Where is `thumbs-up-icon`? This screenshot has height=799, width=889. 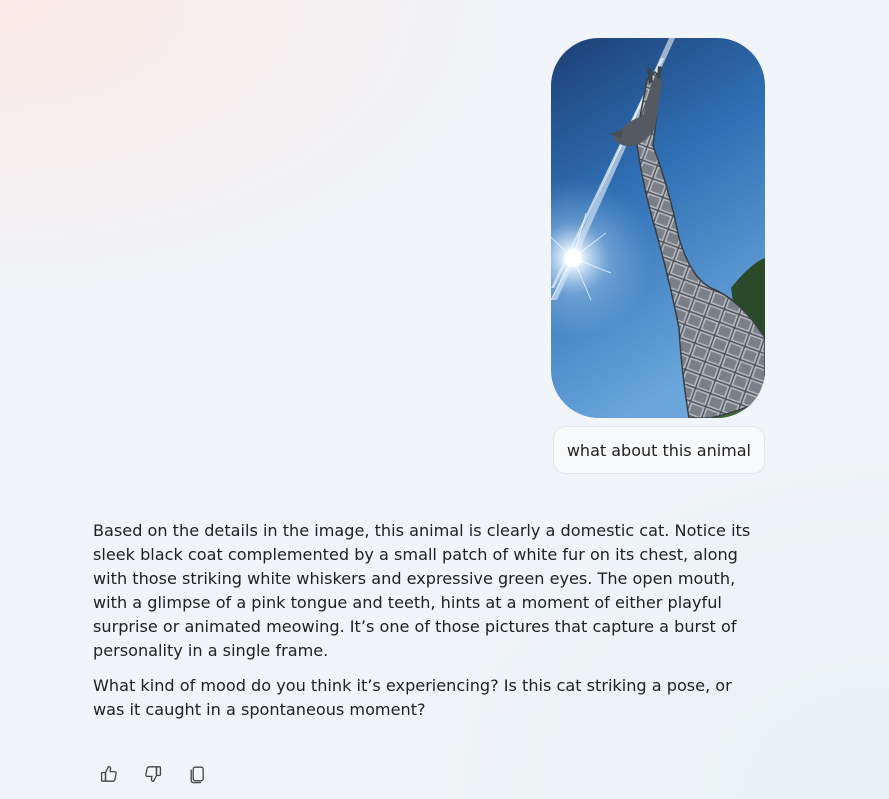
thumbs-up-icon is located at coordinates (108, 773).